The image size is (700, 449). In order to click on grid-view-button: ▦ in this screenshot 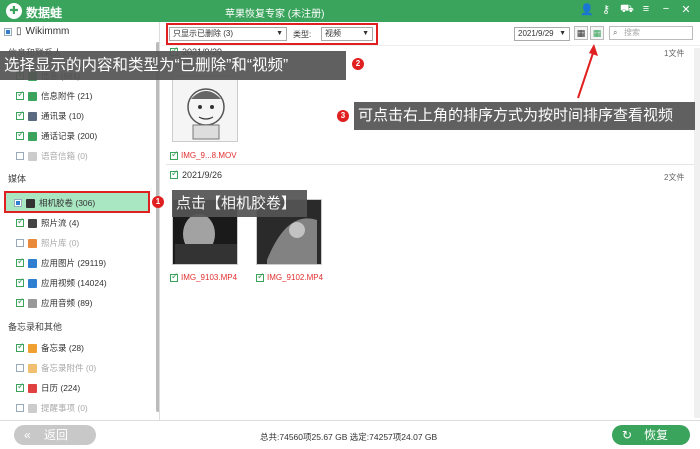, I will do `click(581, 33)`.